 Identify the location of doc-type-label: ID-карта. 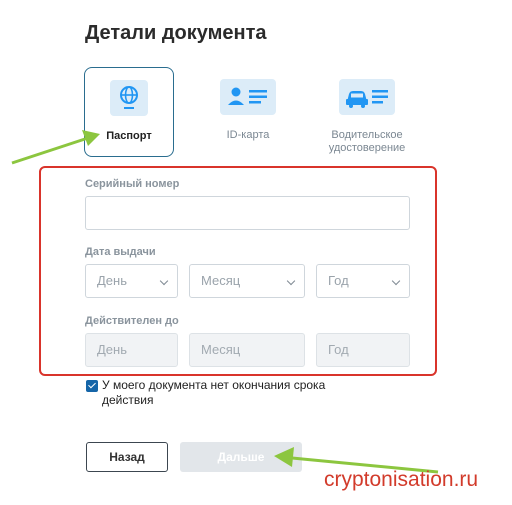
(248, 135).